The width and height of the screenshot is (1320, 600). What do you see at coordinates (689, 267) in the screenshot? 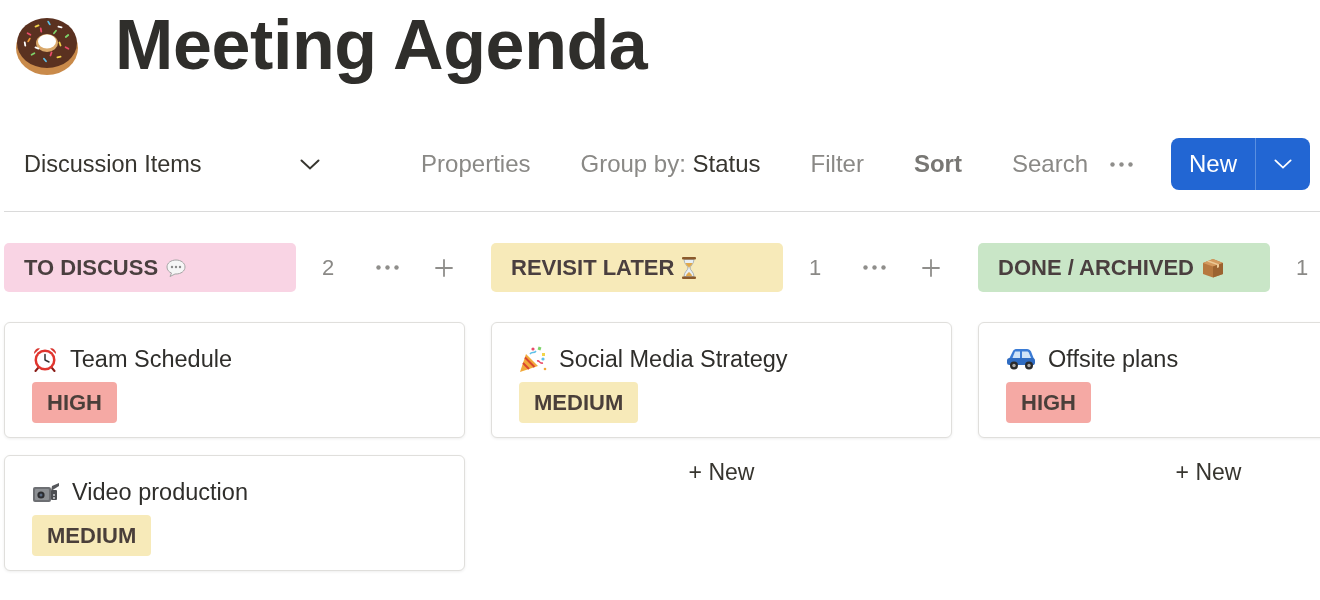
I see `hourglass-icon` at bounding box center [689, 267].